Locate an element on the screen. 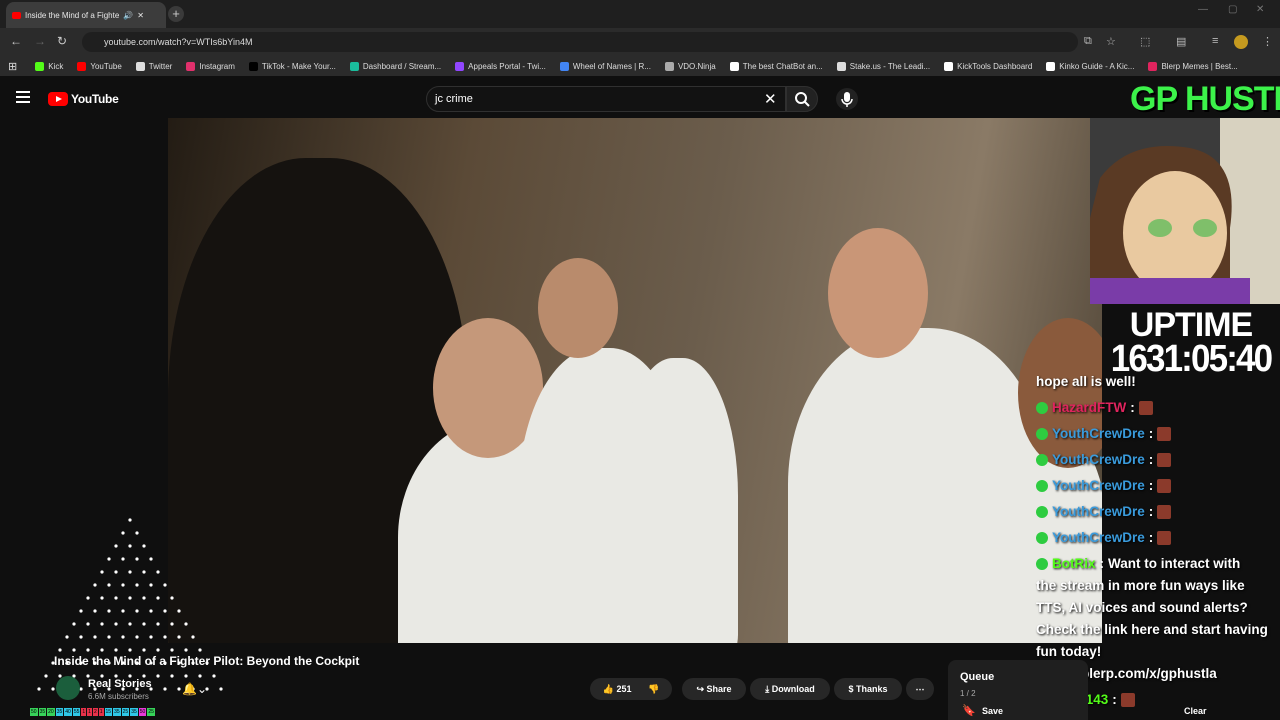 The image size is (1280, 720). forward-button: → is located at coordinates (40, 41).